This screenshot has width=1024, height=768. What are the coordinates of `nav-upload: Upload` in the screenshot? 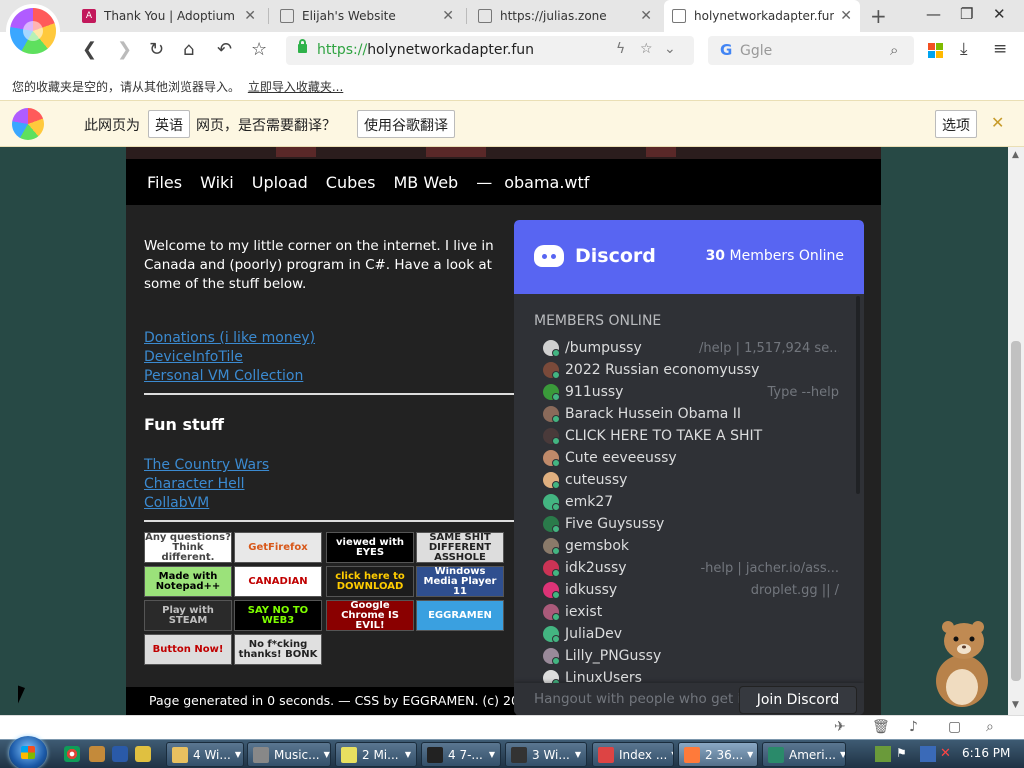 It's located at (280, 182).